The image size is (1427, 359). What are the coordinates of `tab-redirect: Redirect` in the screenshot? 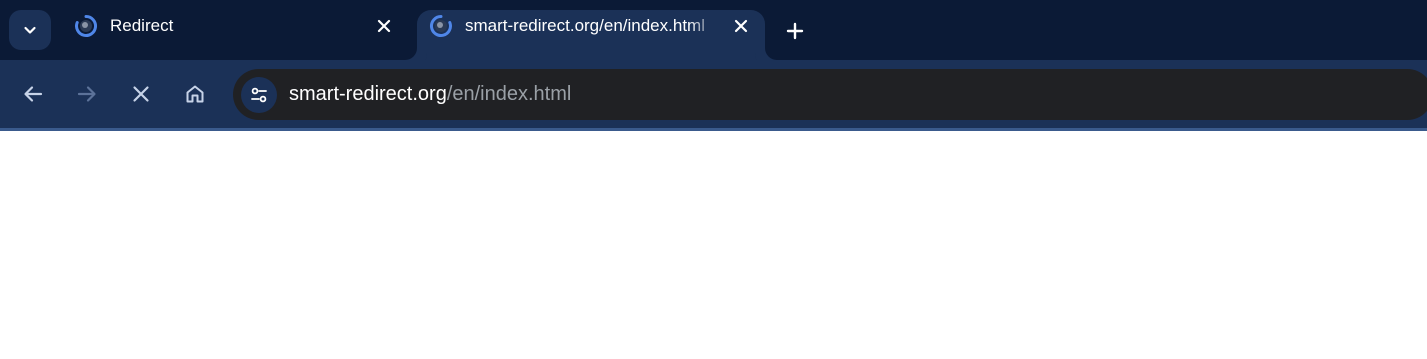 It's located at (232, 35).